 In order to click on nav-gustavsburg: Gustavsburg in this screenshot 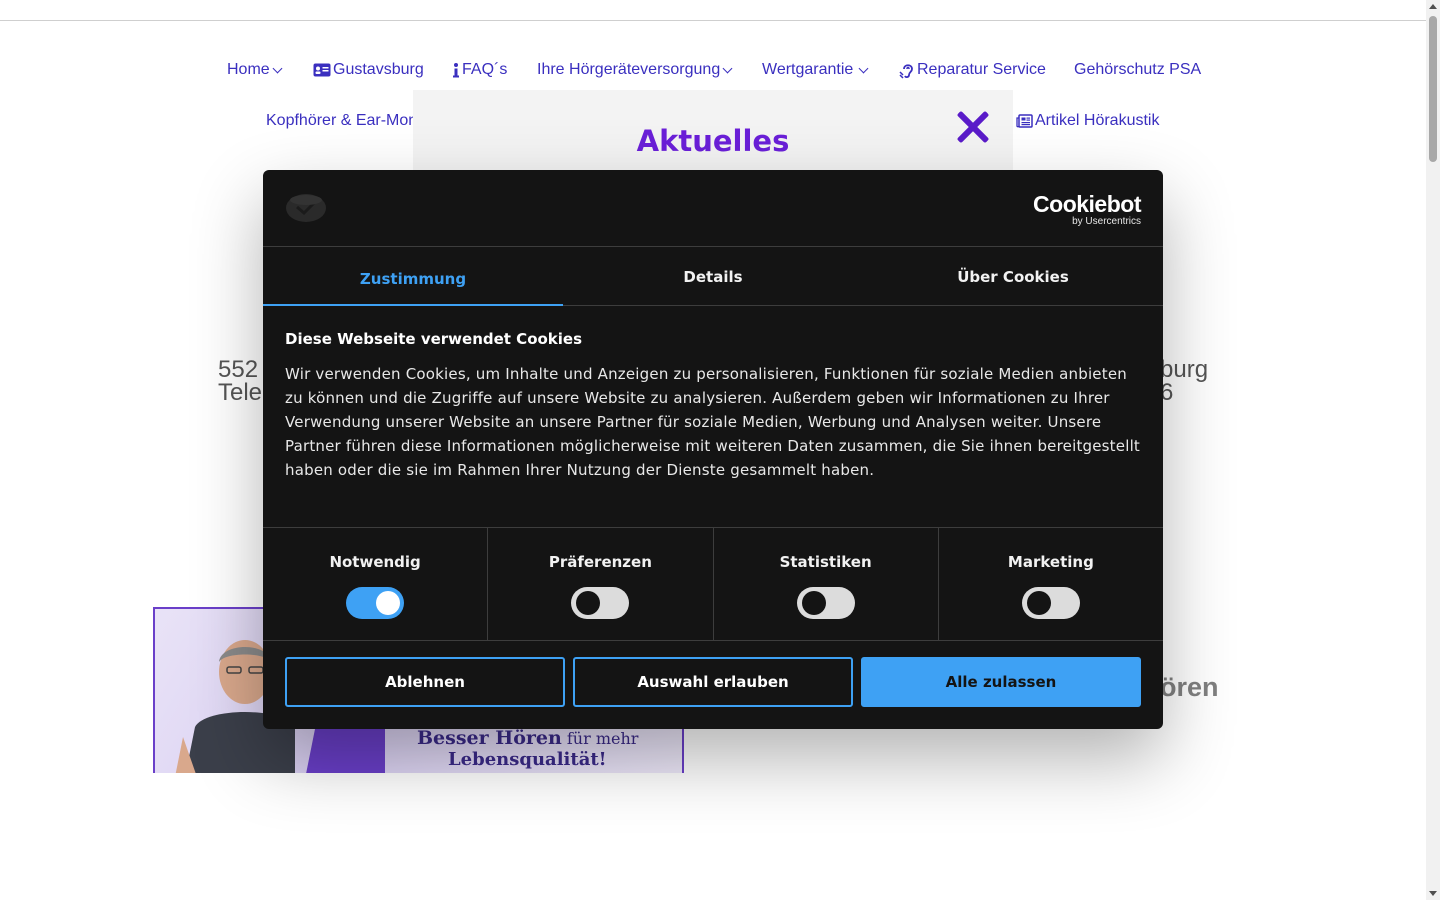, I will do `click(368, 70)`.